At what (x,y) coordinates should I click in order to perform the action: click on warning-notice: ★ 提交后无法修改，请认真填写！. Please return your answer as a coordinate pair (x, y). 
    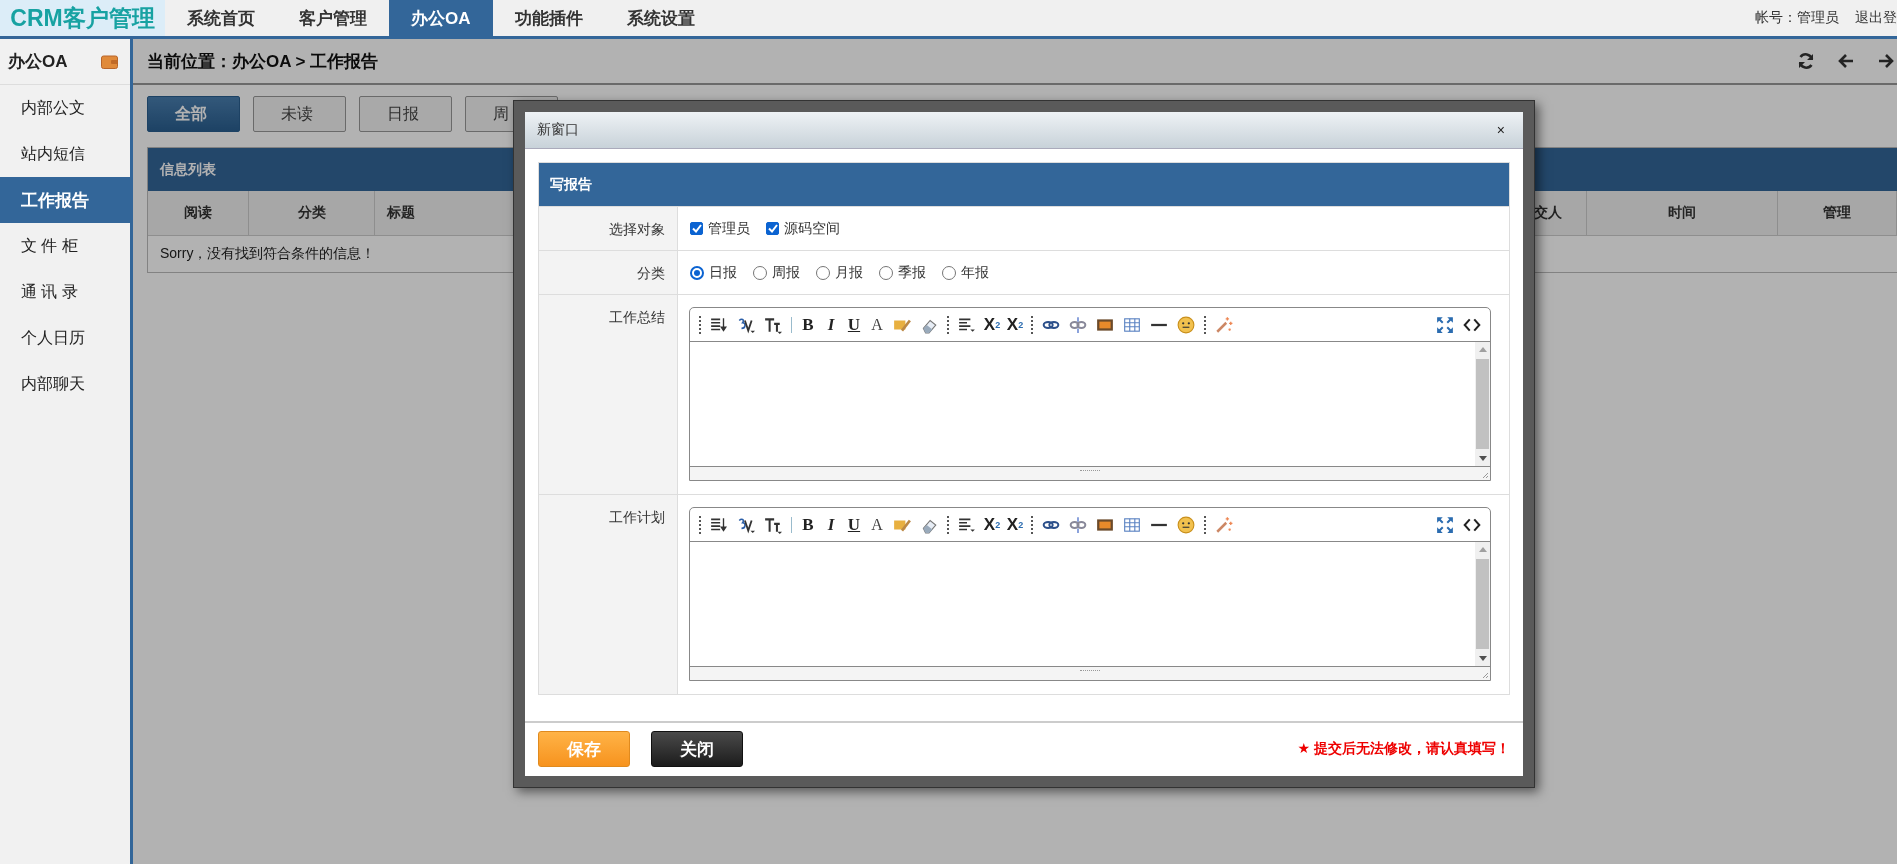
    Looking at the image, I should click on (1403, 749).